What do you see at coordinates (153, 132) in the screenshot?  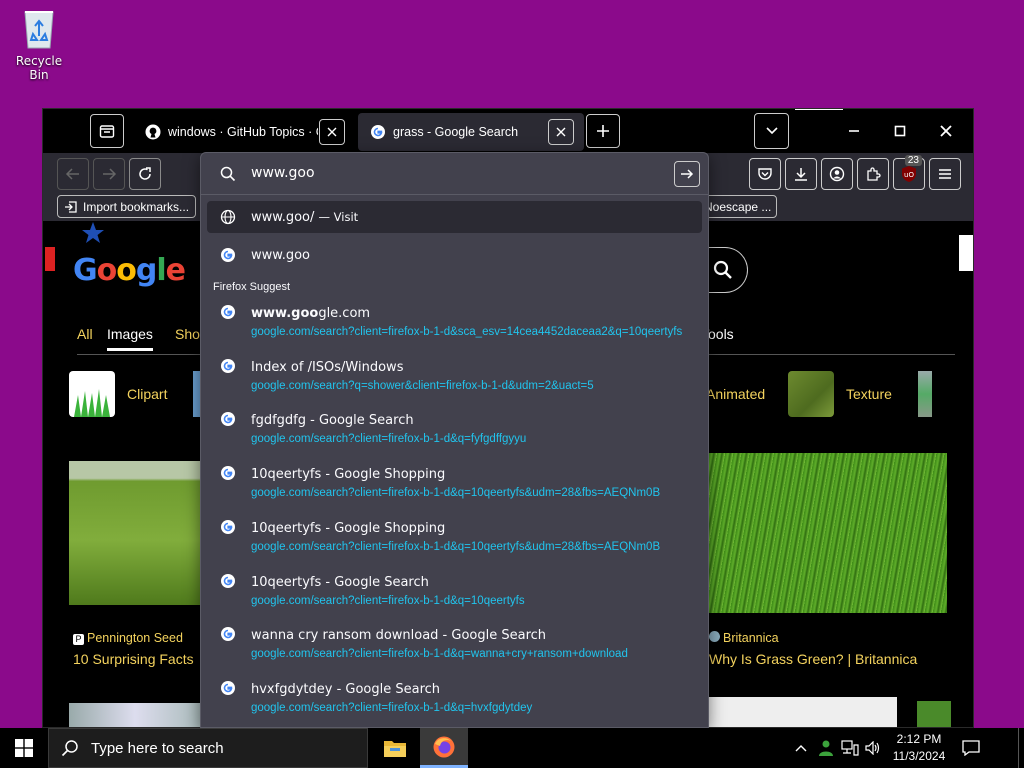 I see `github-icon` at bounding box center [153, 132].